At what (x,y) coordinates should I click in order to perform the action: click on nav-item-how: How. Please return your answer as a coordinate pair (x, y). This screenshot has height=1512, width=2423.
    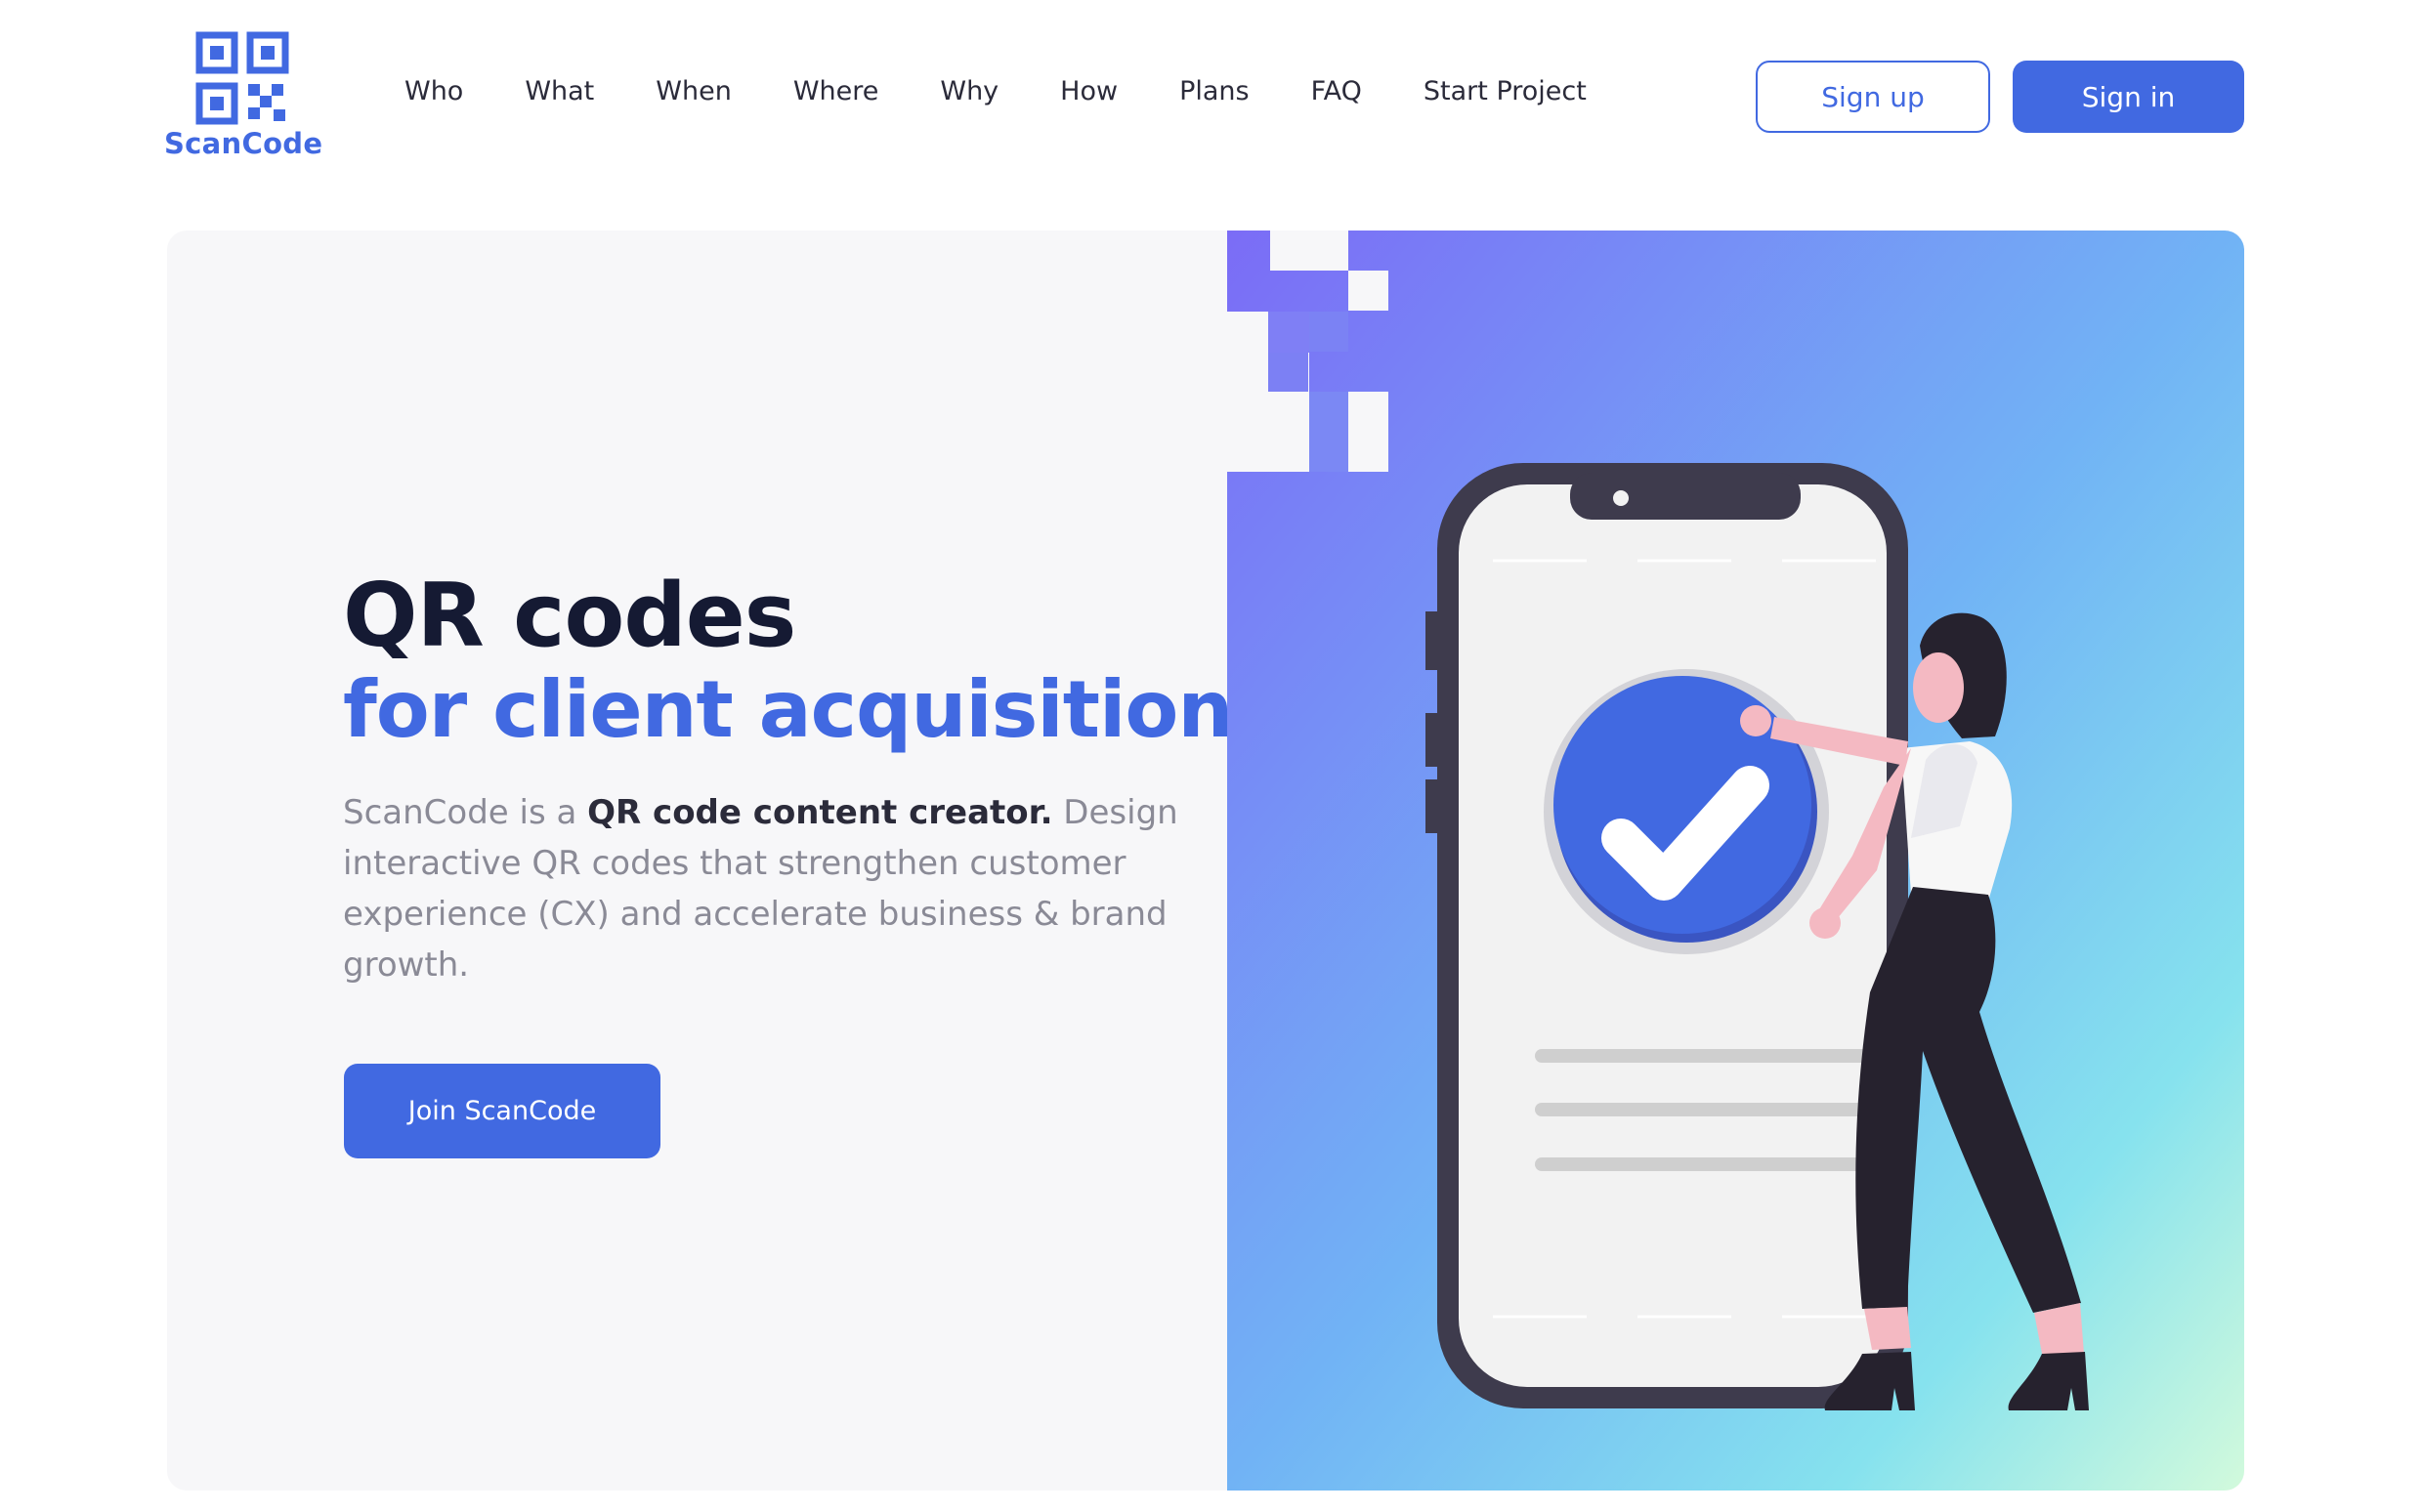
    Looking at the image, I should click on (1089, 91).